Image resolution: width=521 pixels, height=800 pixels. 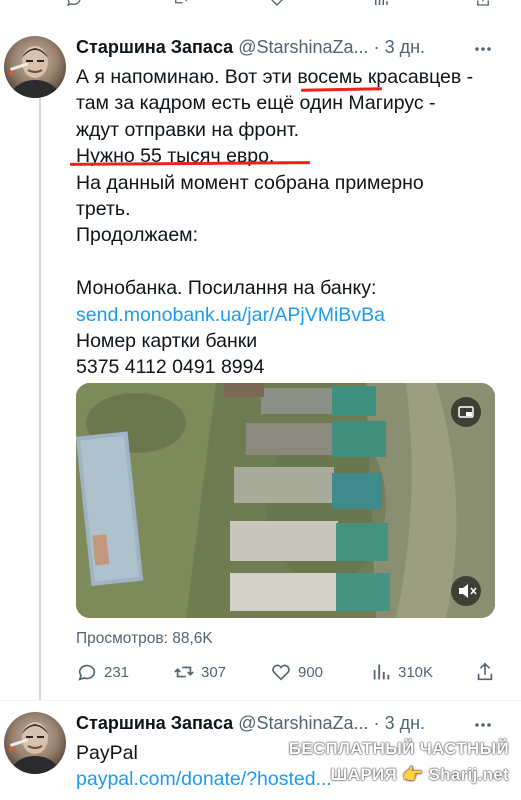 What do you see at coordinates (226, 288) in the screenshot?
I see `tweet-text-line: Монобанка. Посилання на банку:` at bounding box center [226, 288].